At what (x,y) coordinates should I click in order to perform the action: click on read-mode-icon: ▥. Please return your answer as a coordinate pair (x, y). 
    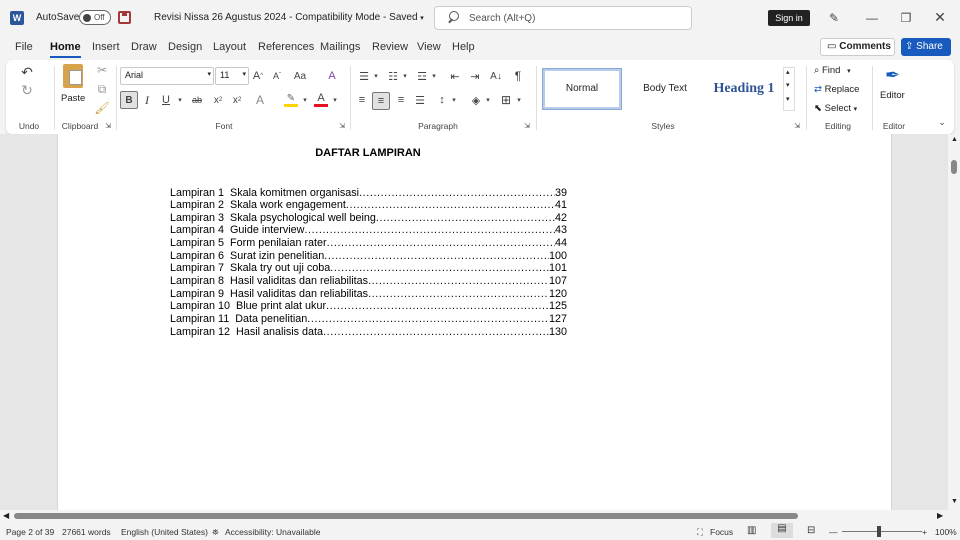
    Looking at the image, I should click on (751, 530).